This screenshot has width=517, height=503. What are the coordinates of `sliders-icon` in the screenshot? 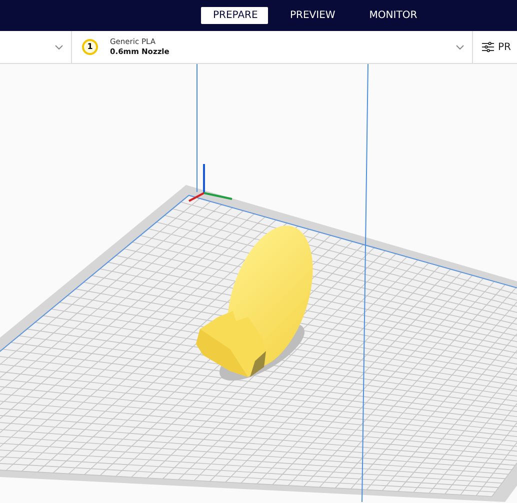 It's located at (488, 47).